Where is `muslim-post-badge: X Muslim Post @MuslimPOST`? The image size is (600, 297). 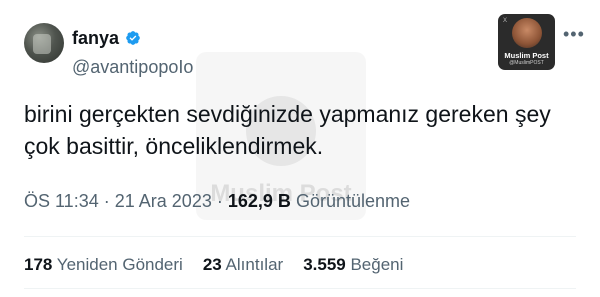 muslim-post-badge: X Muslim Post @MuslimPOST is located at coordinates (526, 42).